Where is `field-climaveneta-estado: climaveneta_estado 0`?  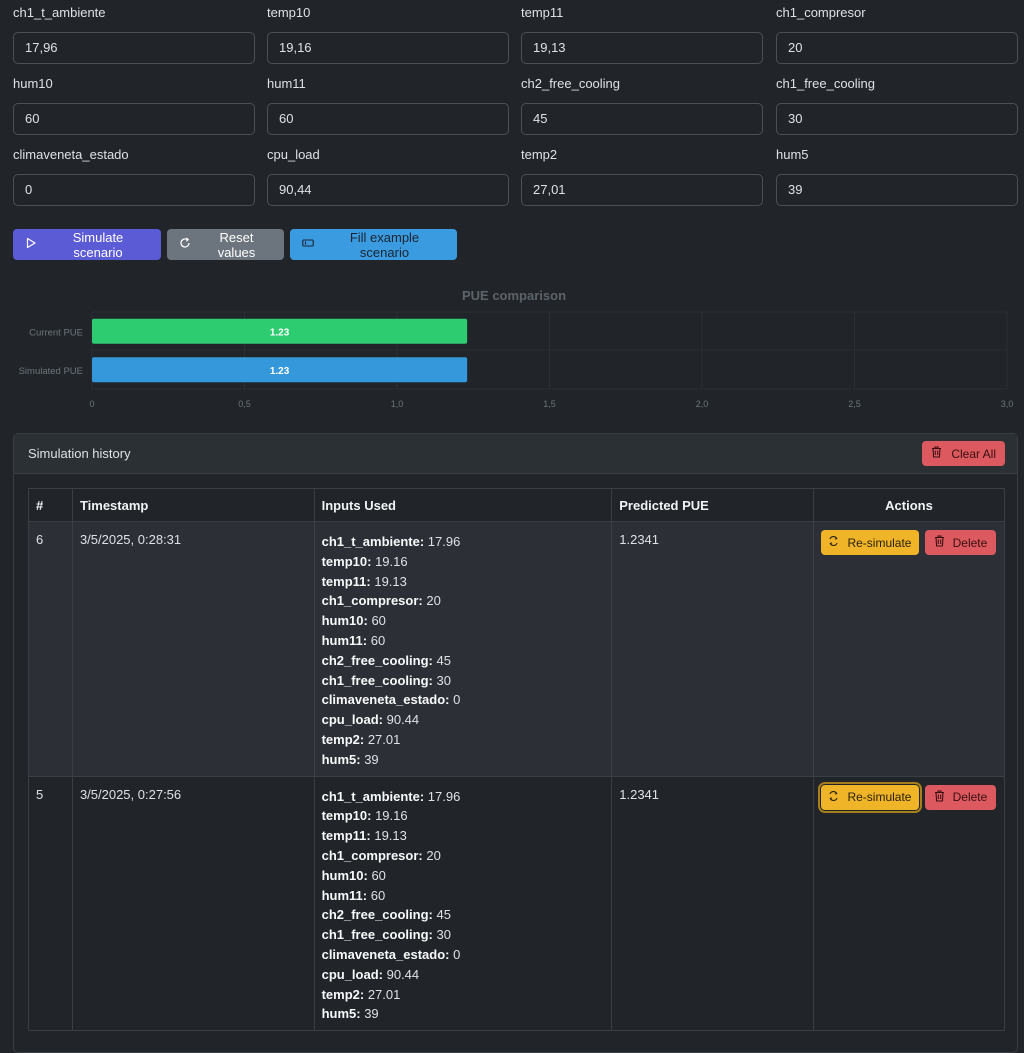
field-climaveneta-estado: climaveneta_estado 0 is located at coordinates (134, 175).